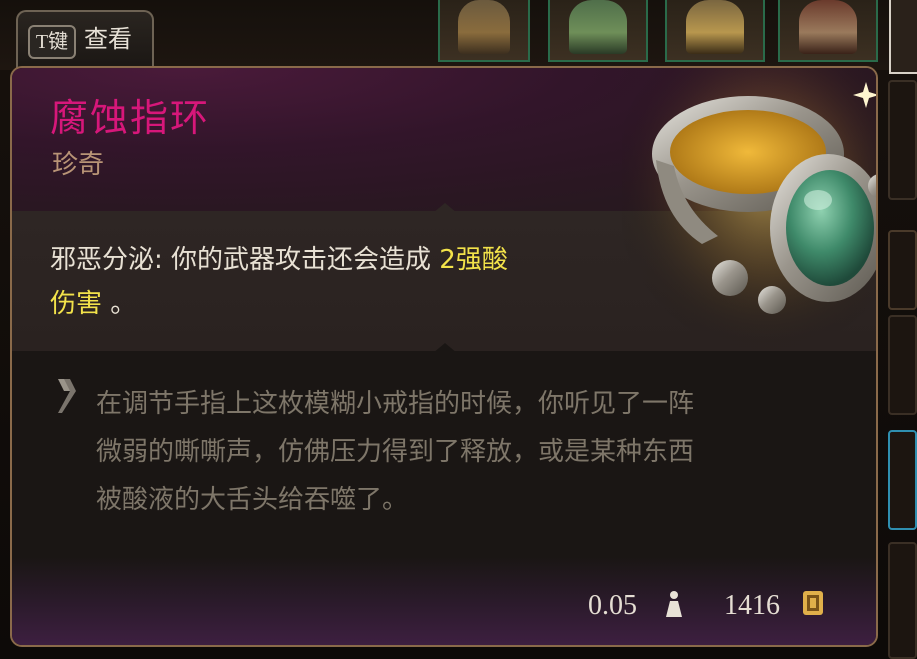 The height and width of the screenshot is (659, 917). What do you see at coordinates (752, 605) in the screenshot?
I see `item-price: 1416` at bounding box center [752, 605].